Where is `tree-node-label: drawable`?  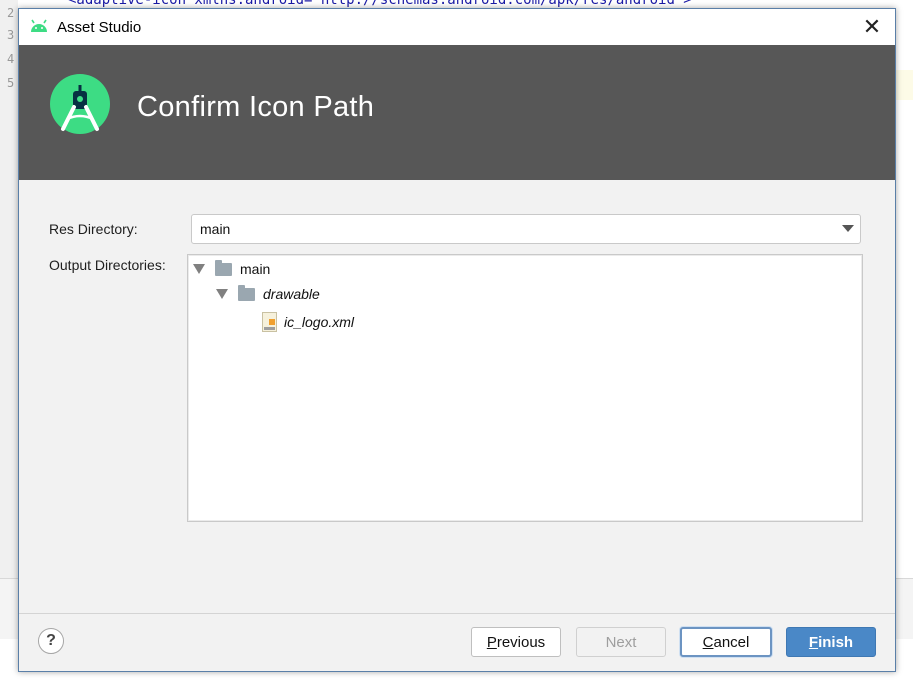 tree-node-label: drawable is located at coordinates (291, 294).